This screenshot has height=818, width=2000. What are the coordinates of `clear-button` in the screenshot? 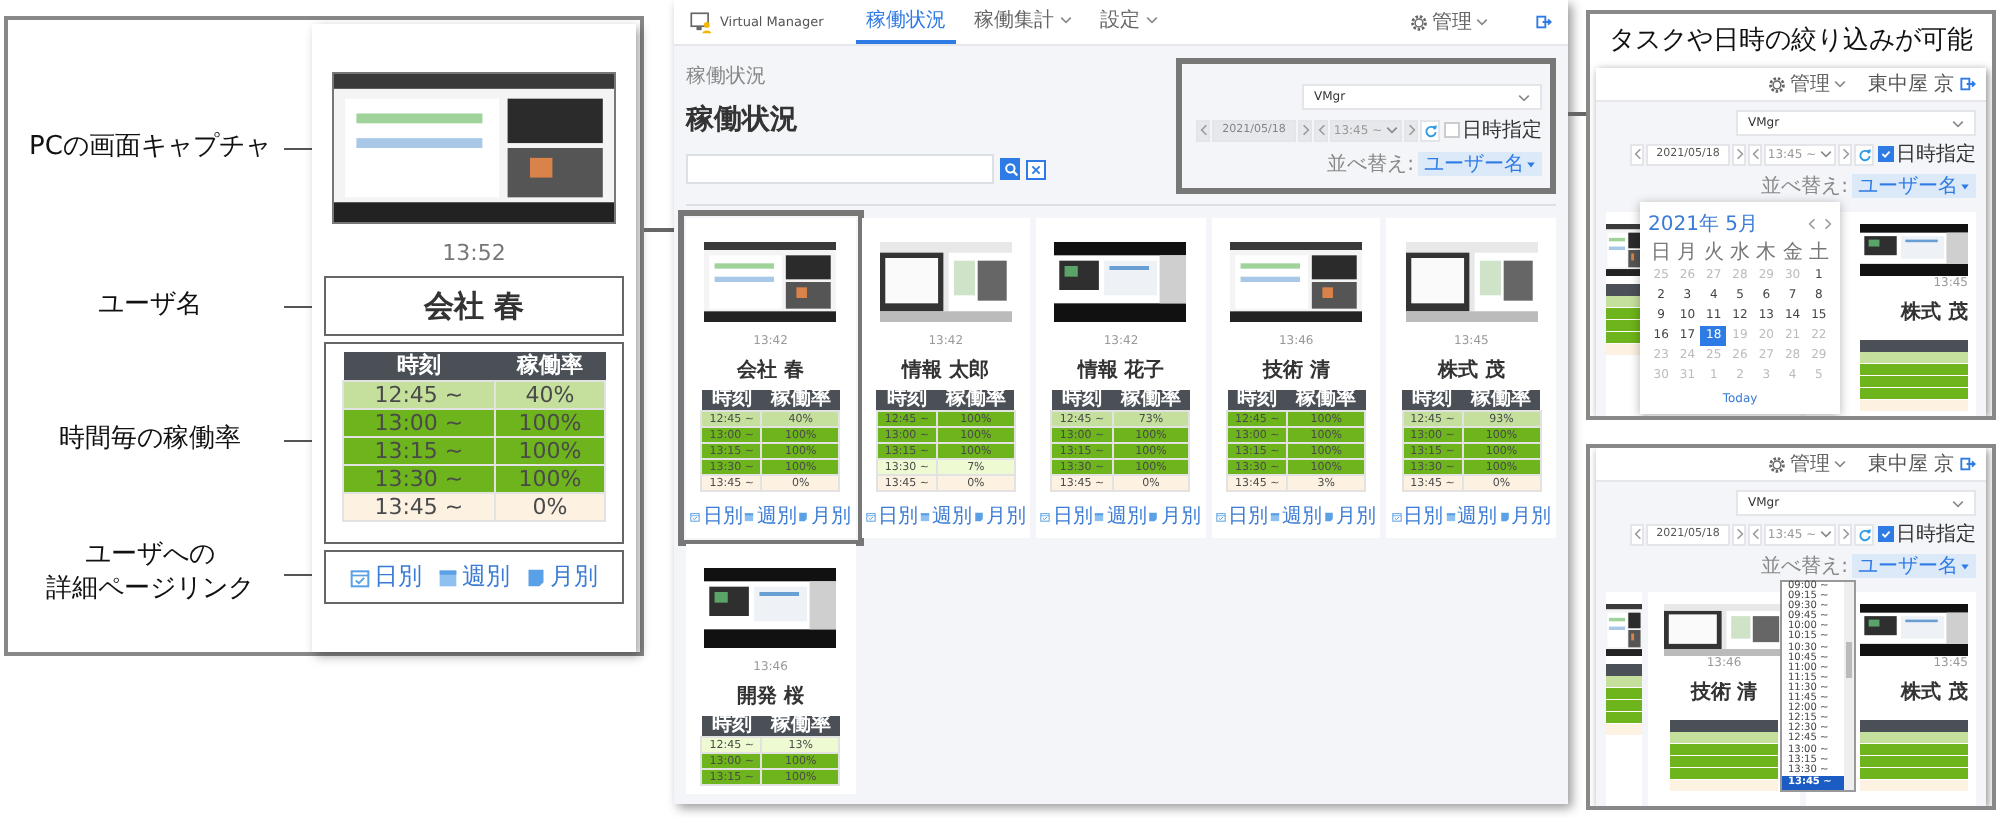 It's located at (1036, 169).